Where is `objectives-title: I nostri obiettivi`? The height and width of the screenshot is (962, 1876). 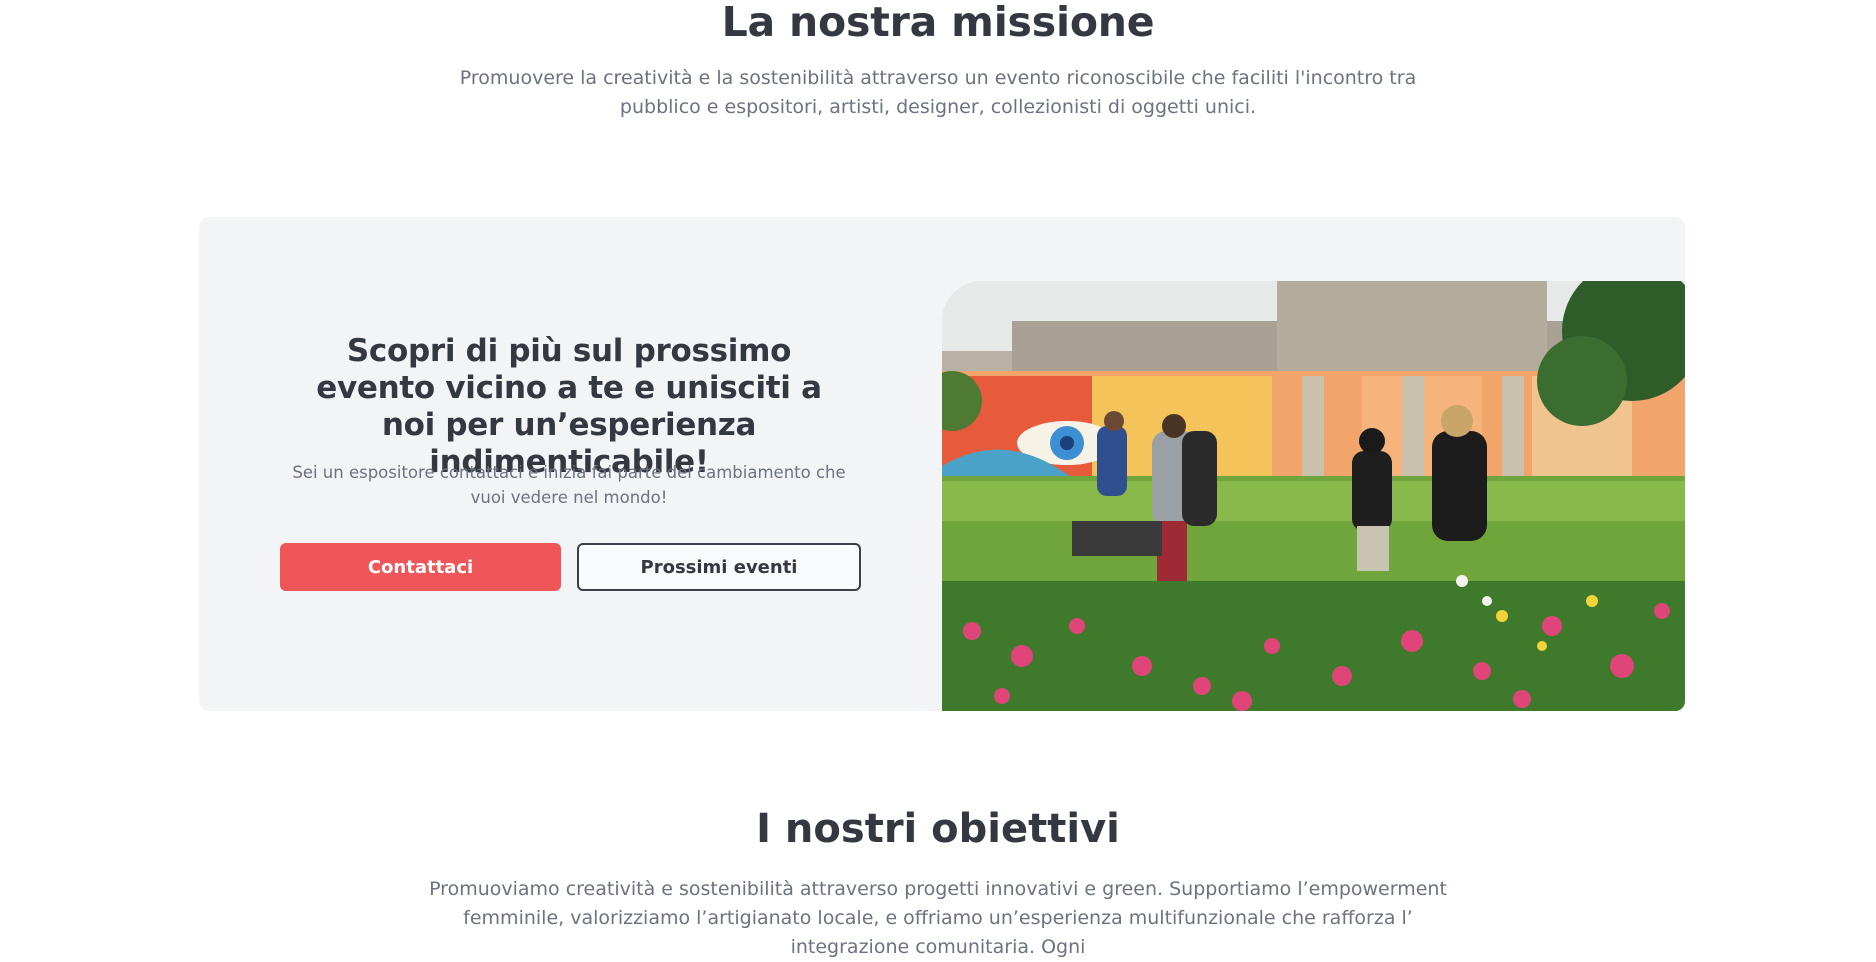 objectives-title: I nostri obiettivi is located at coordinates (938, 829).